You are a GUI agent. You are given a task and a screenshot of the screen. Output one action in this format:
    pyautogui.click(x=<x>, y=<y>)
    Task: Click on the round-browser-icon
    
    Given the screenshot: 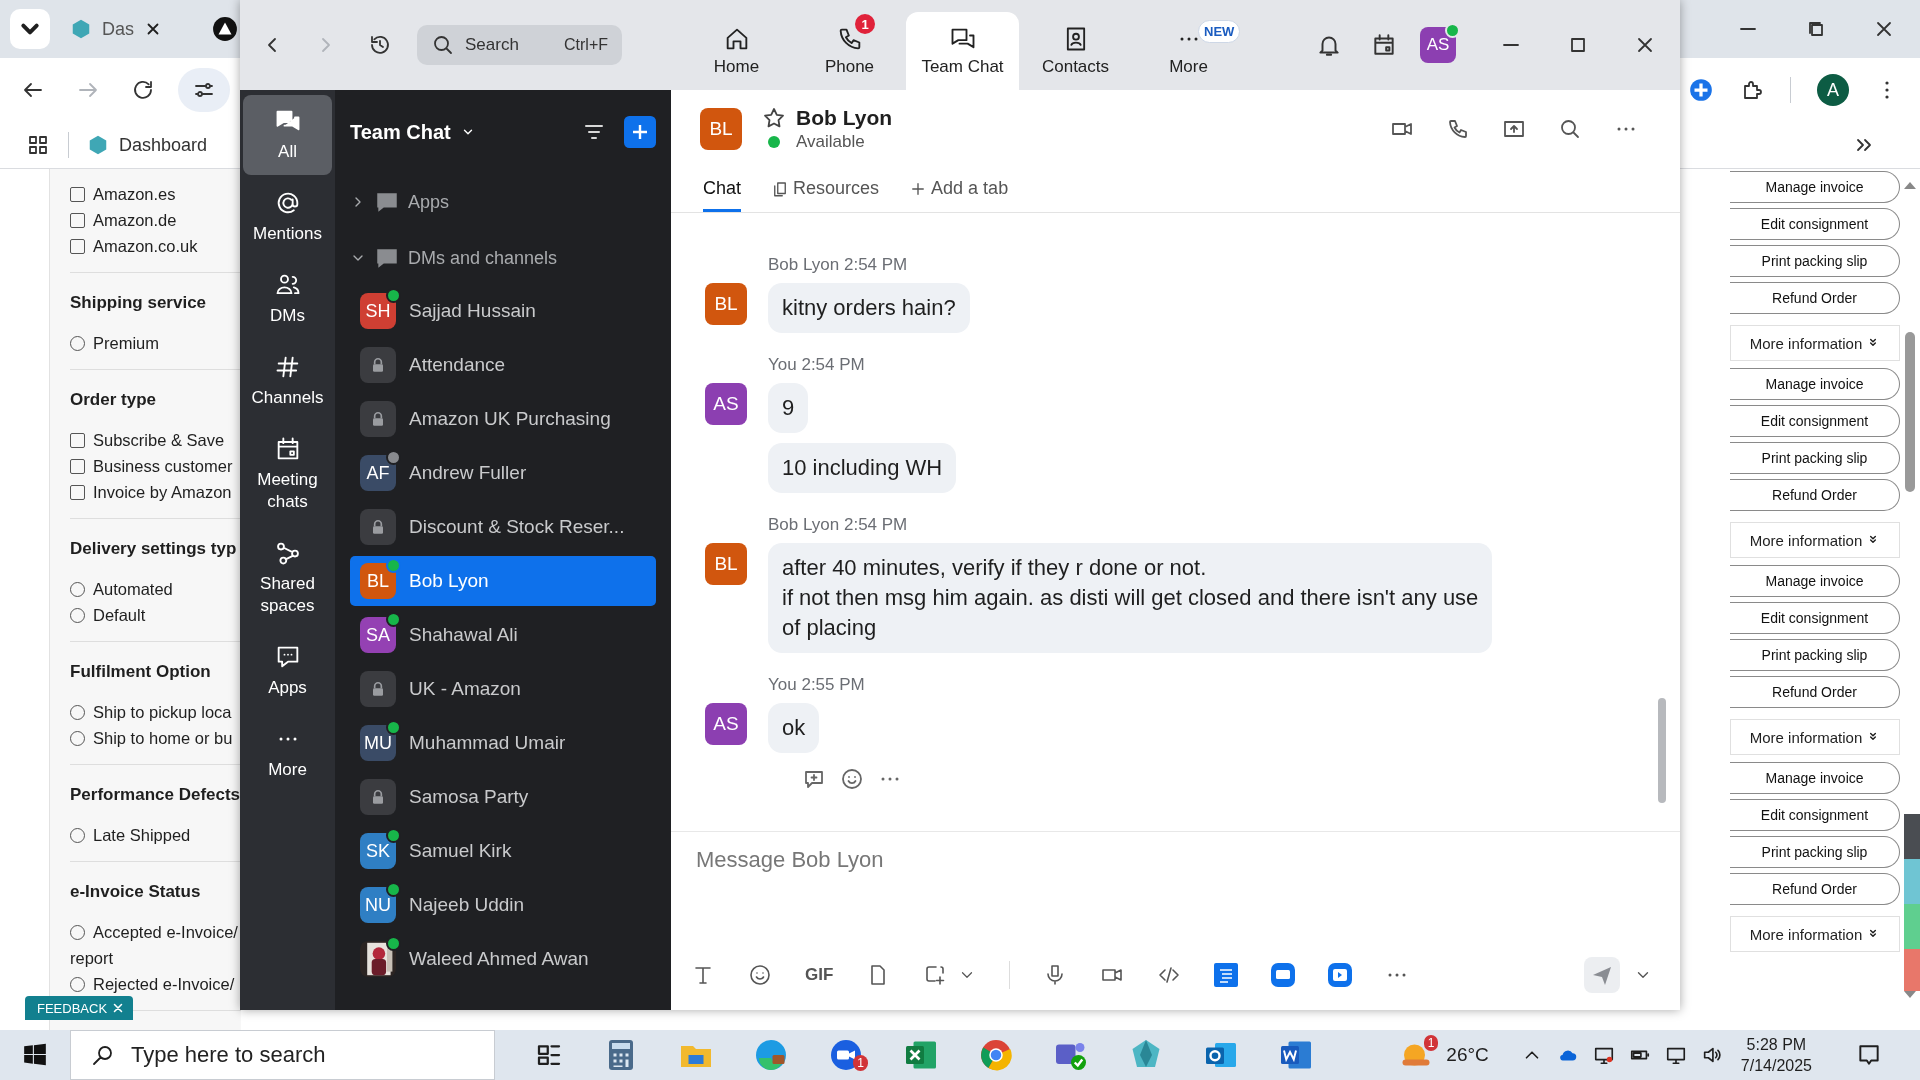 What is the action you would take?
    pyautogui.click(x=996, y=1055)
    